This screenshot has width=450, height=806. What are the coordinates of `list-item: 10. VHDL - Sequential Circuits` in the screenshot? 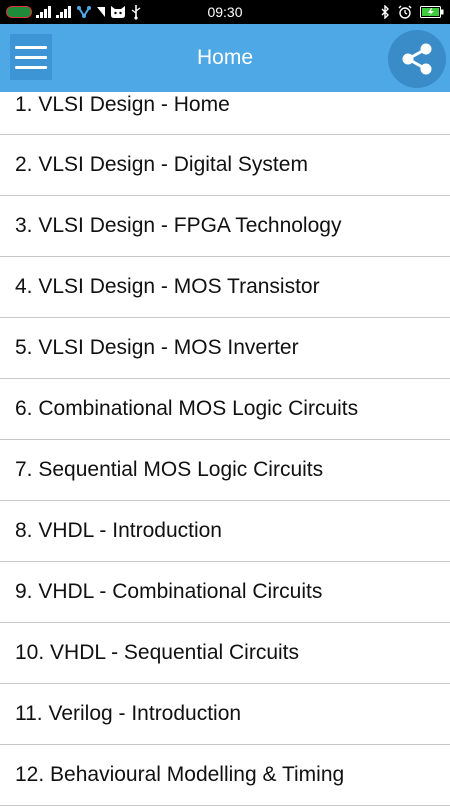 It's located at (225, 653).